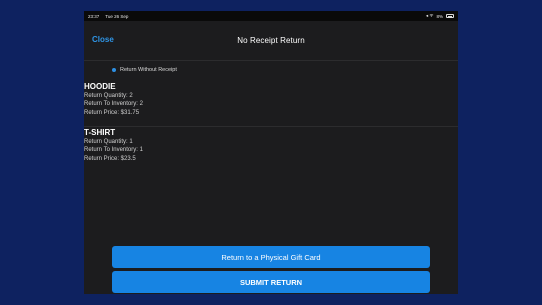 This screenshot has height=305, width=542. Describe the element at coordinates (108, 96) in the screenshot. I see `item-return-quantity: Return Quantity: 2` at that location.